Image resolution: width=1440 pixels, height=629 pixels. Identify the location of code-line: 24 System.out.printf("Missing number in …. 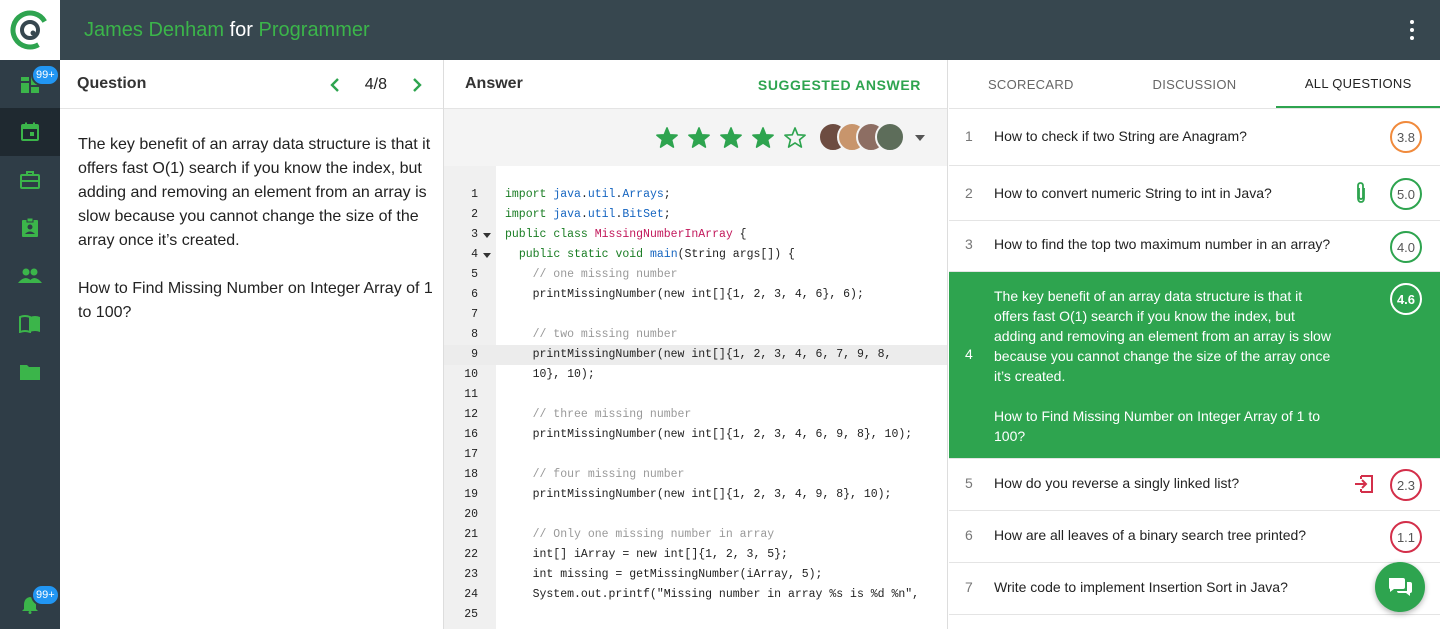
(695, 595).